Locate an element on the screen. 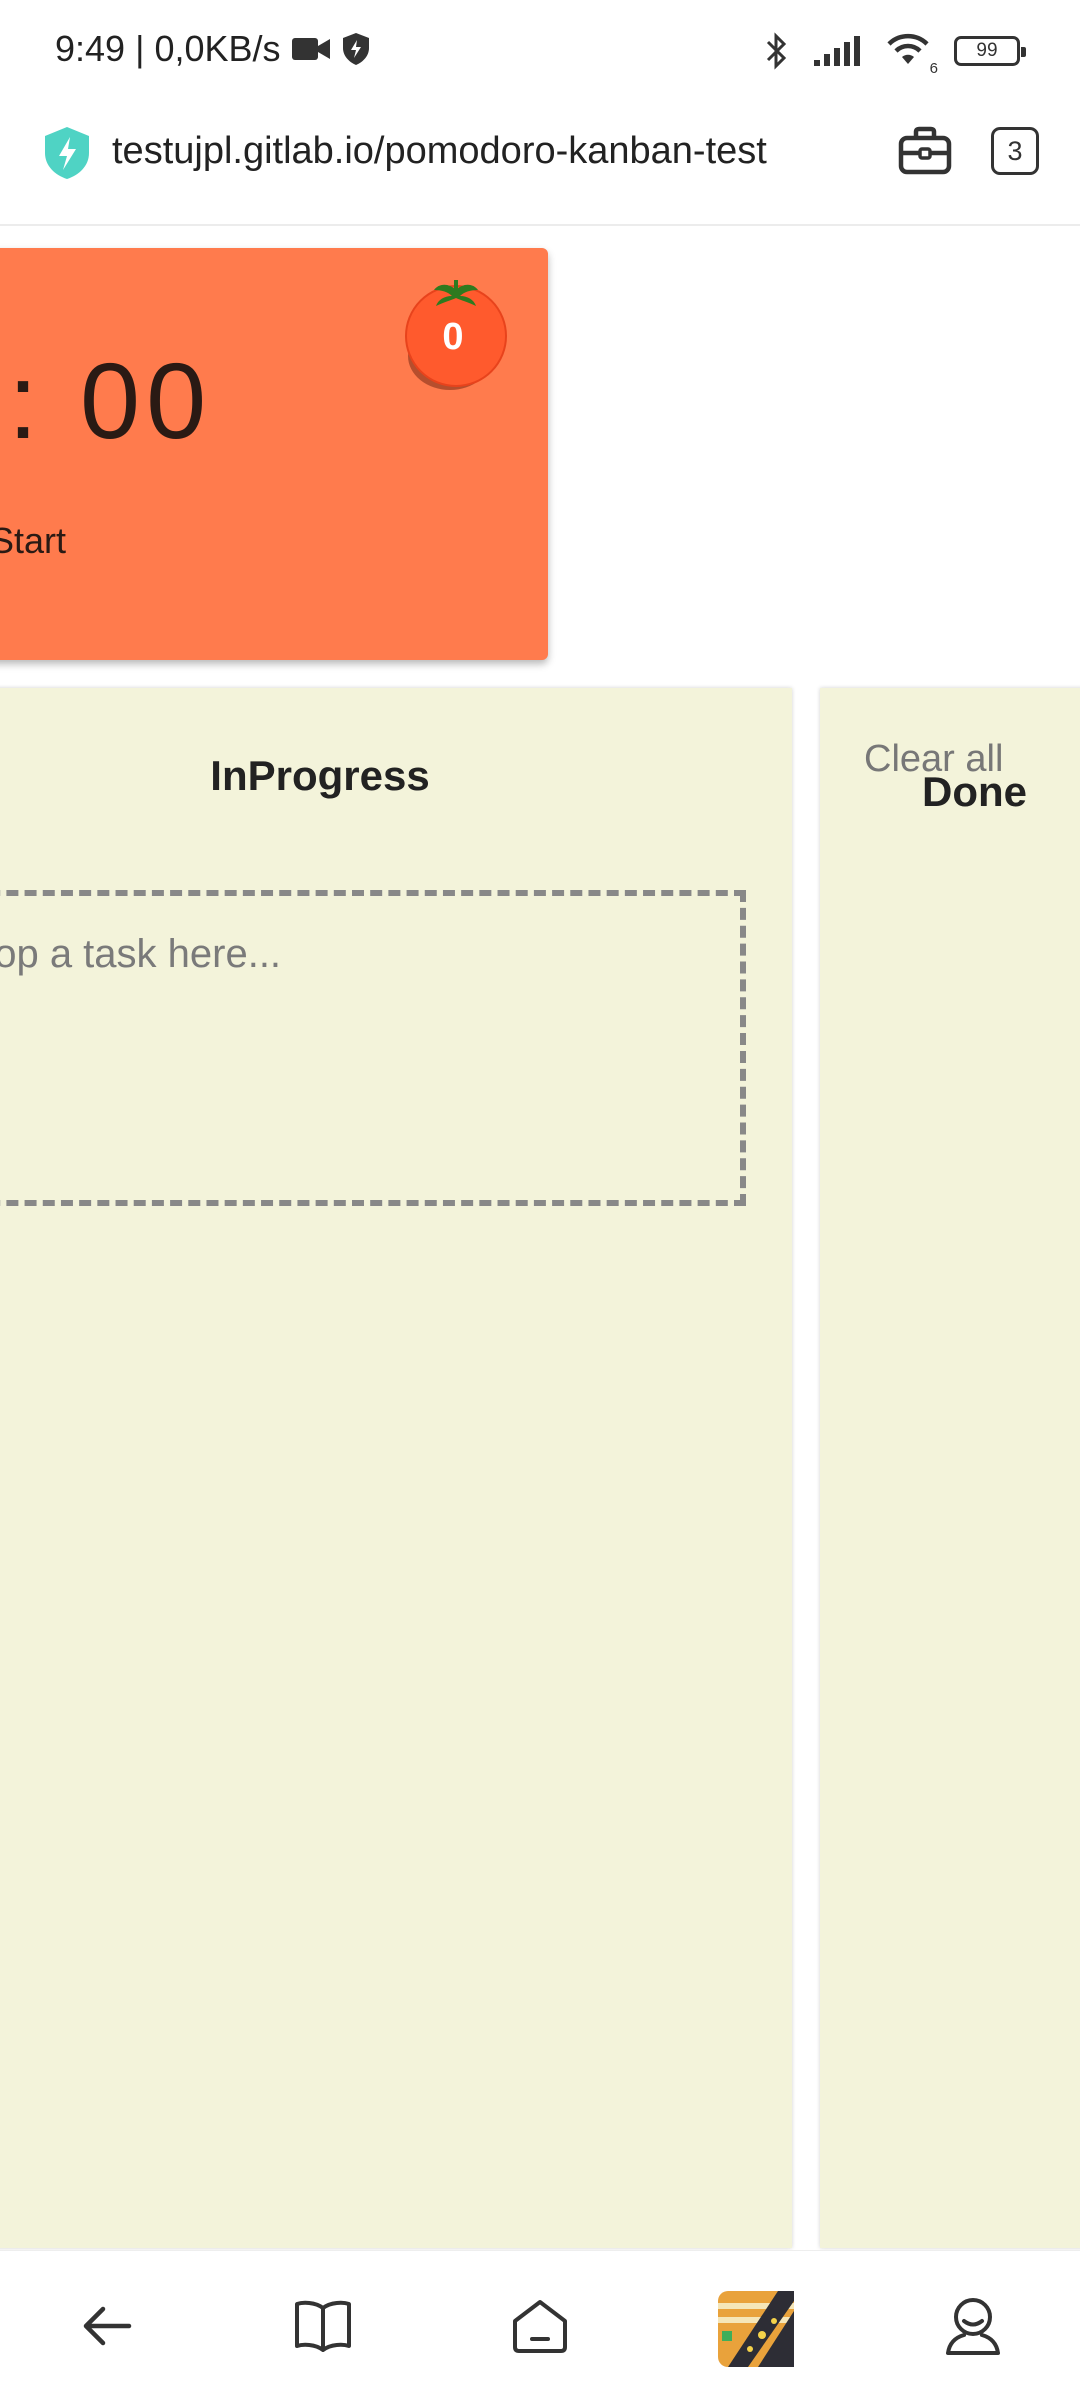 This screenshot has width=1080, height=2400. url-field: testujpl.gitlab.io/pomodoro-kanban-test is located at coordinates (439, 151).